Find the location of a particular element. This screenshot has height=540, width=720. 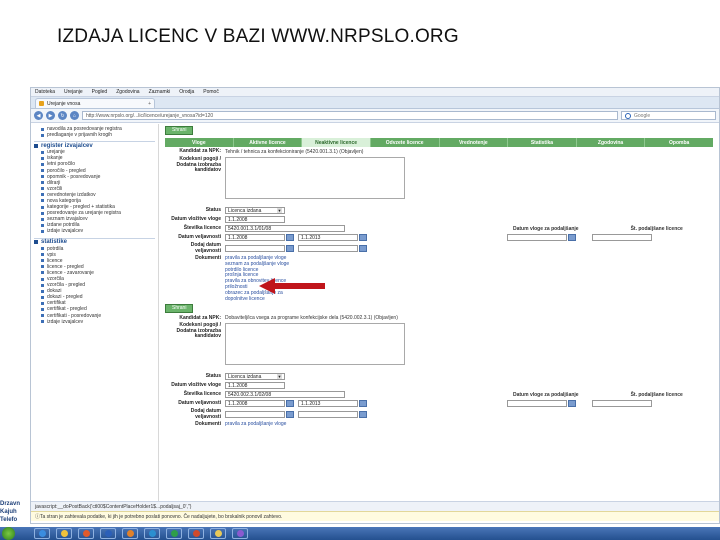

outlook-icon is located at coordinates (152, 533).